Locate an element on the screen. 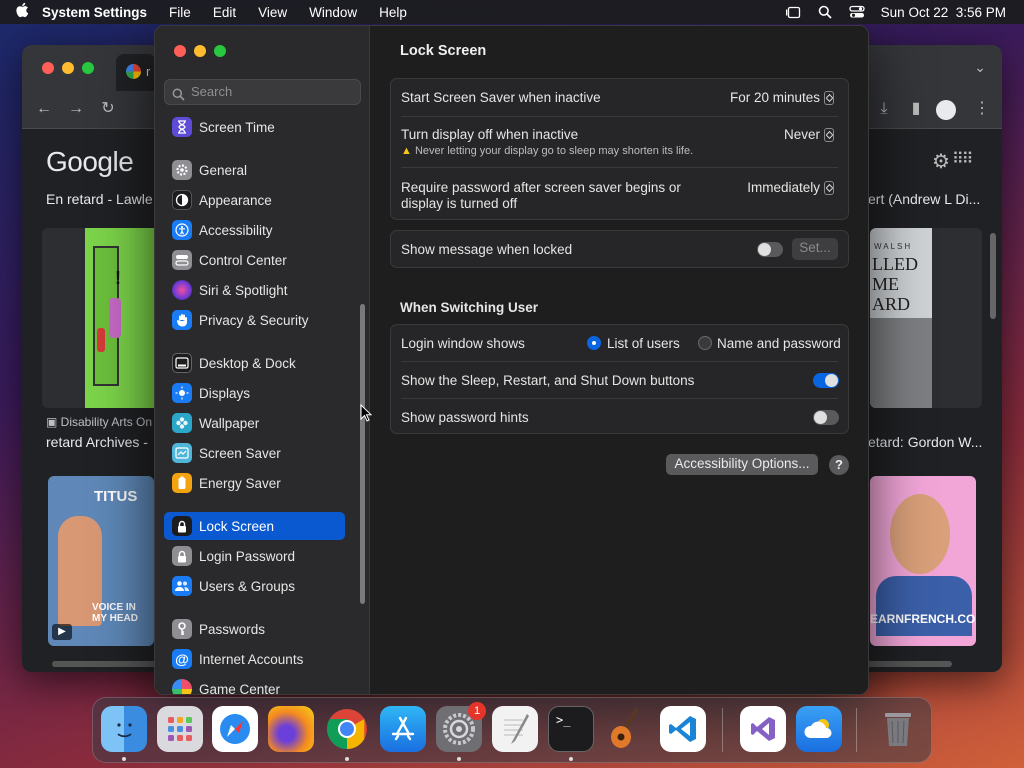  chrome-icon is located at coordinates (347, 729).